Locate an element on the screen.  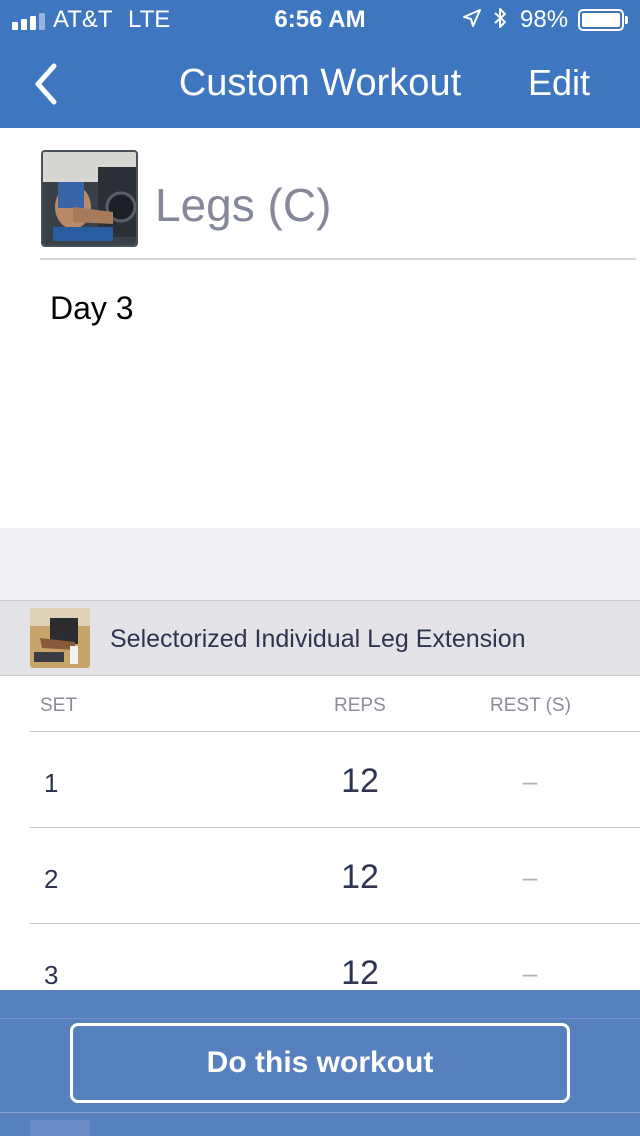
bluetooth-icon is located at coordinates (500, 21).